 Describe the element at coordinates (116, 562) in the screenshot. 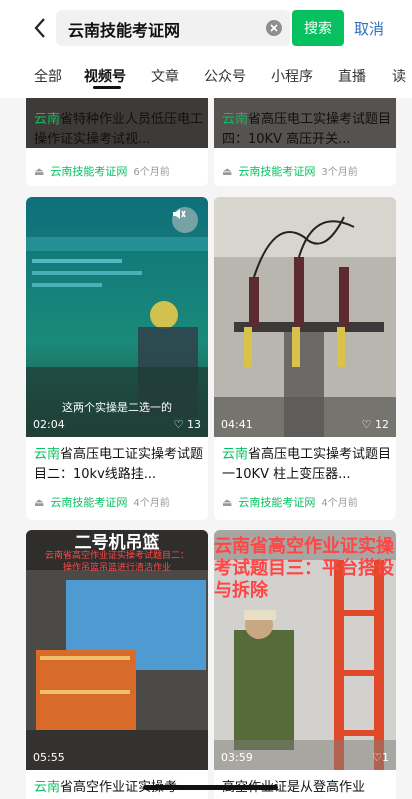

I see `video-overlay-text: 云南省高空作业证实操考试题目二：操作吊篮吊篮进行清洁作业` at that location.